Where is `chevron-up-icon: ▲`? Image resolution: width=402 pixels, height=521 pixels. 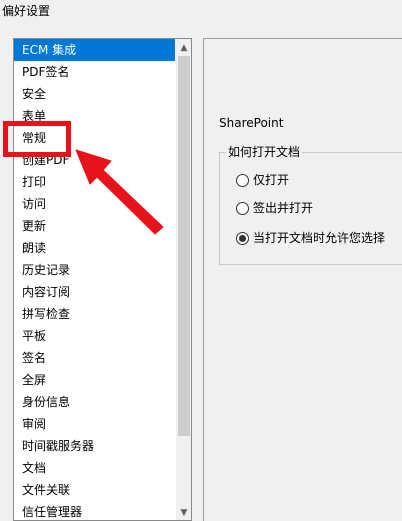 chevron-up-icon: ▲ is located at coordinates (183, 47).